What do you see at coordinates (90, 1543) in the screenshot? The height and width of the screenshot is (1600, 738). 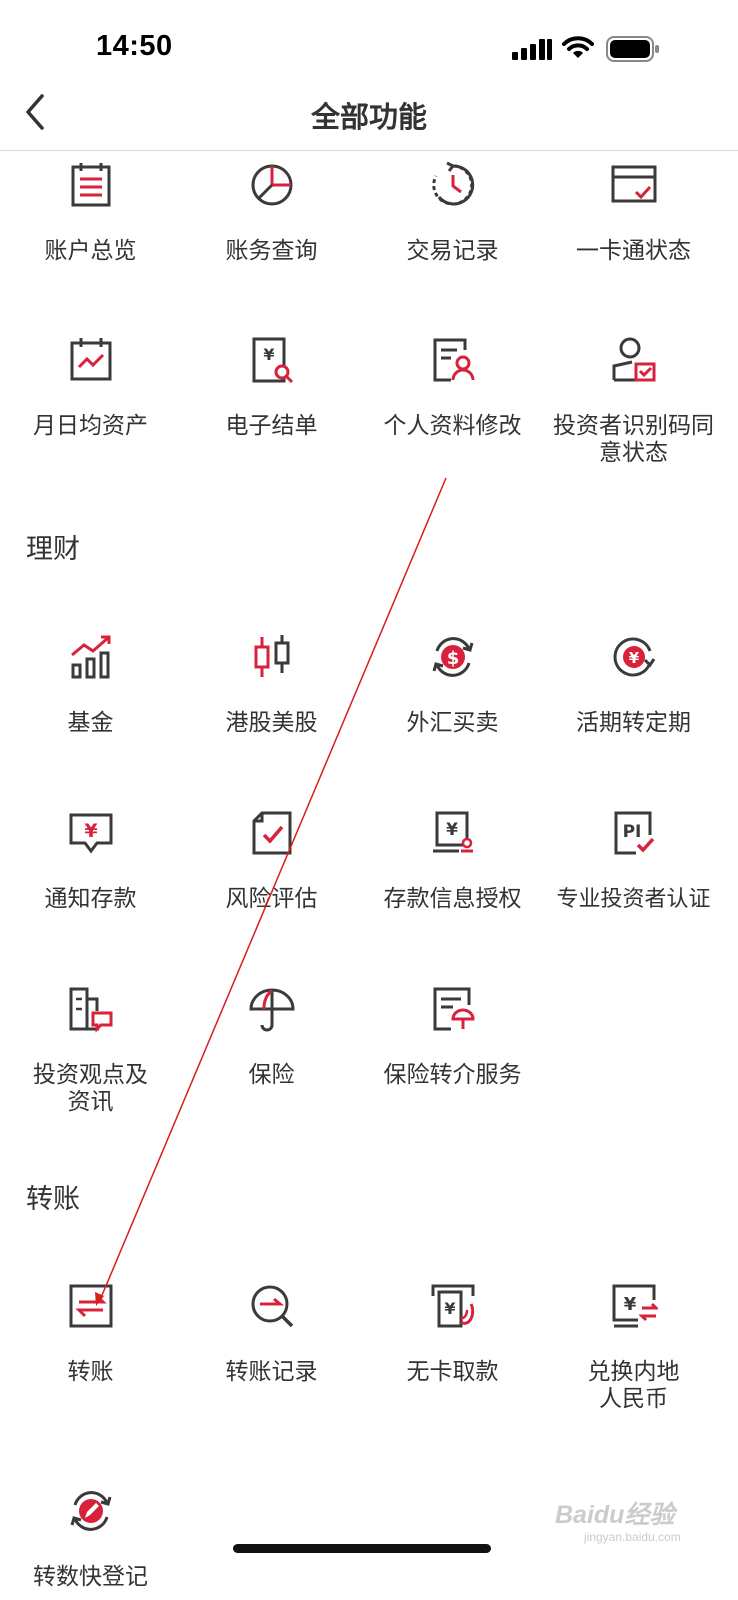 I see `function-item-fps-register: 转数快登记` at bounding box center [90, 1543].